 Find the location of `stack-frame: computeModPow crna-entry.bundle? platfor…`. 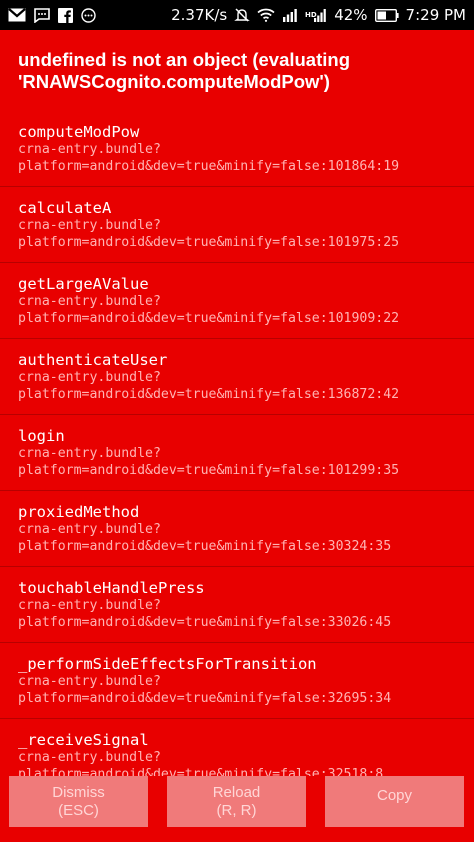

stack-frame: computeModPow crna-entry.bundle? platfor… is located at coordinates (237, 149).